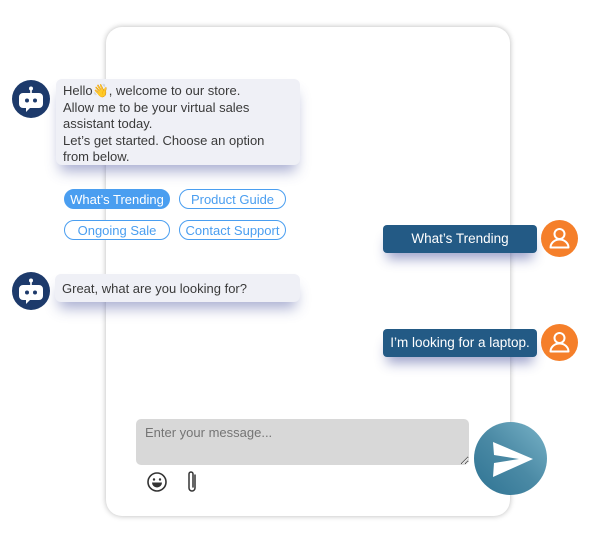 The height and width of the screenshot is (549, 595). I want to click on emoji-icon, so click(157, 482).